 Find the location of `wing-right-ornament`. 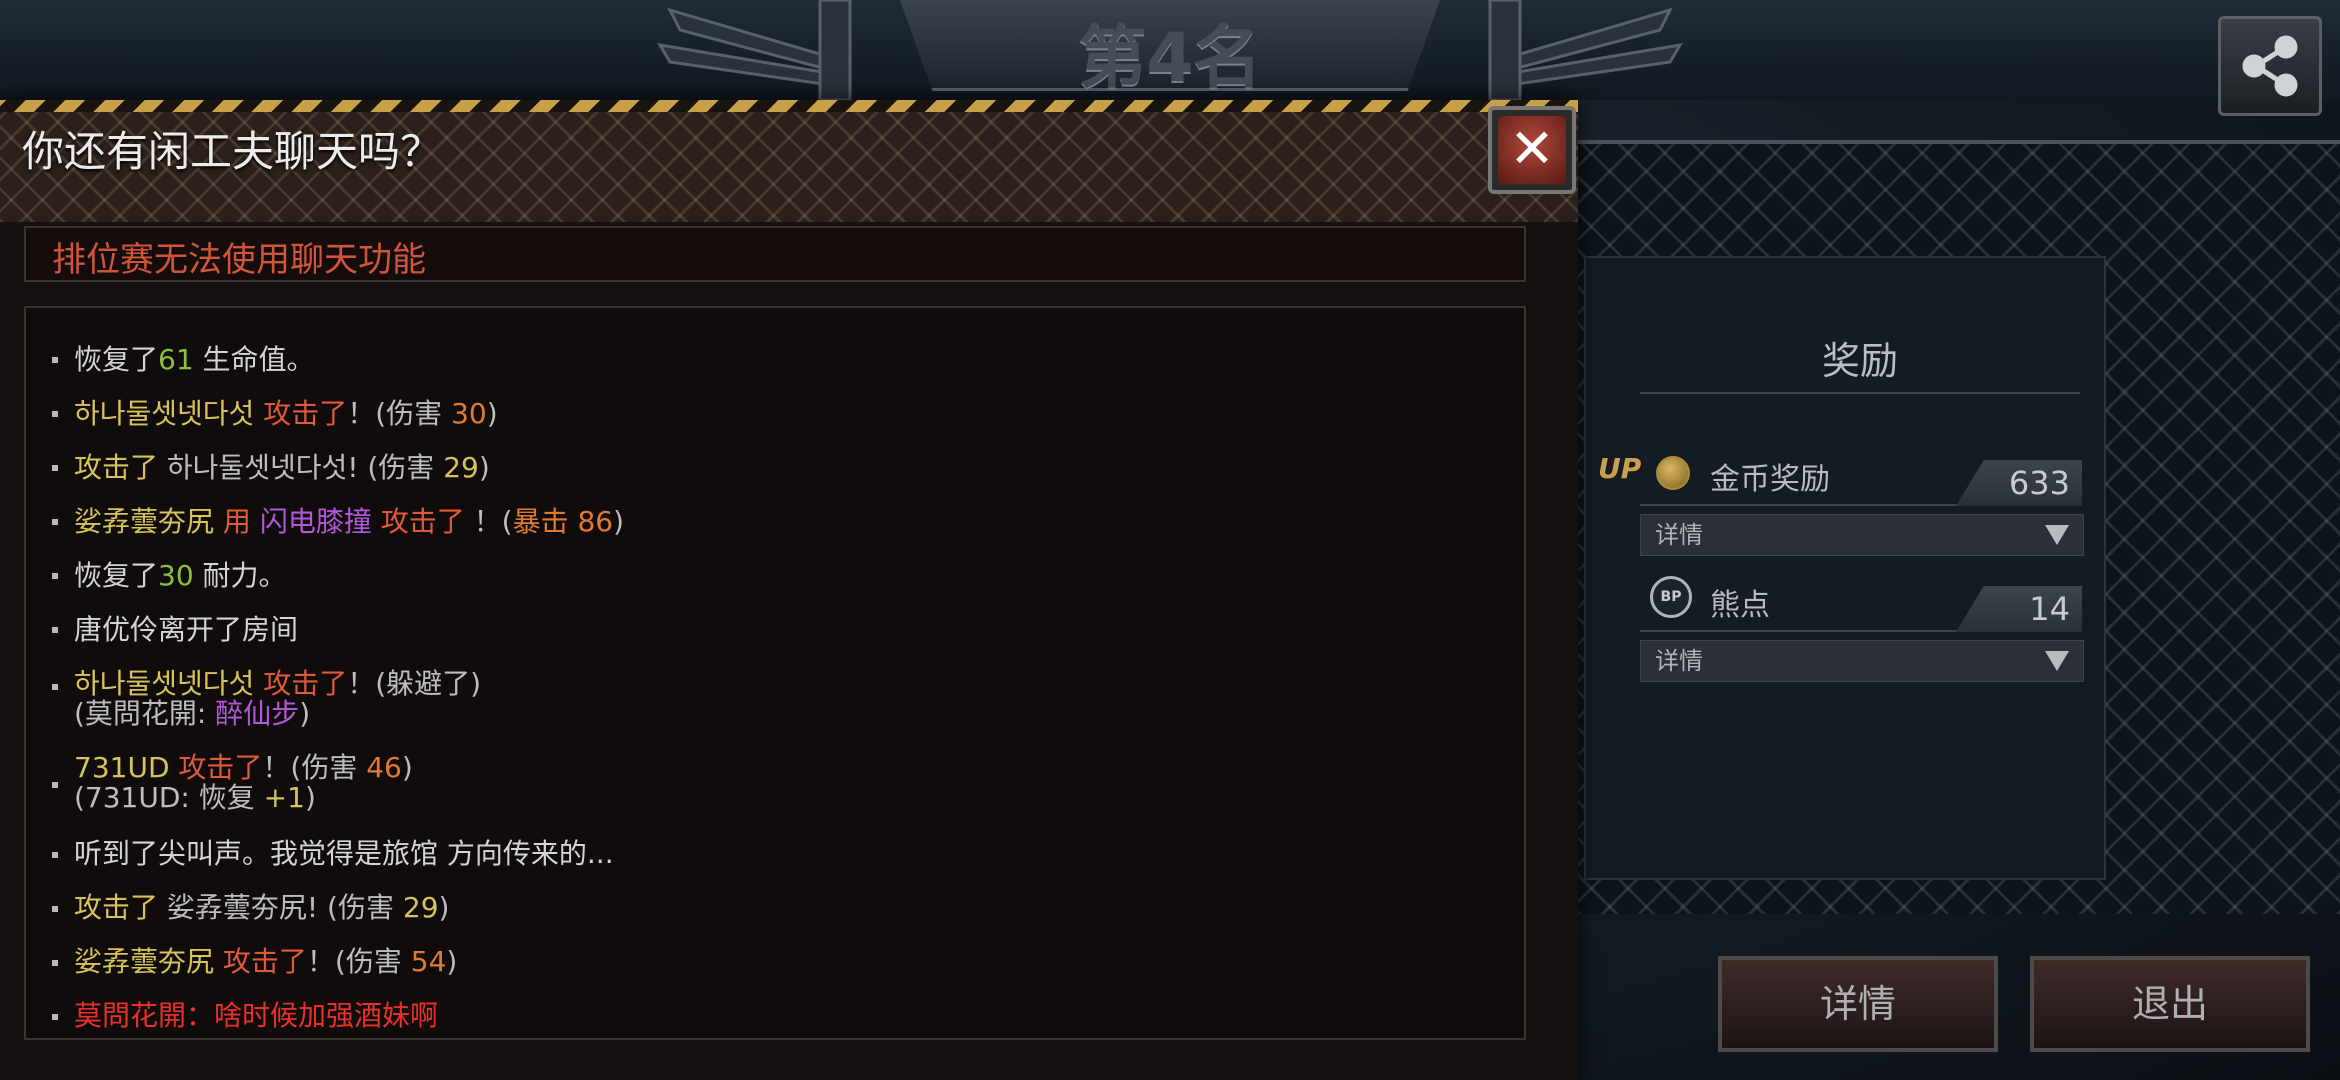

wing-right-ornament is located at coordinates (1585, 50).